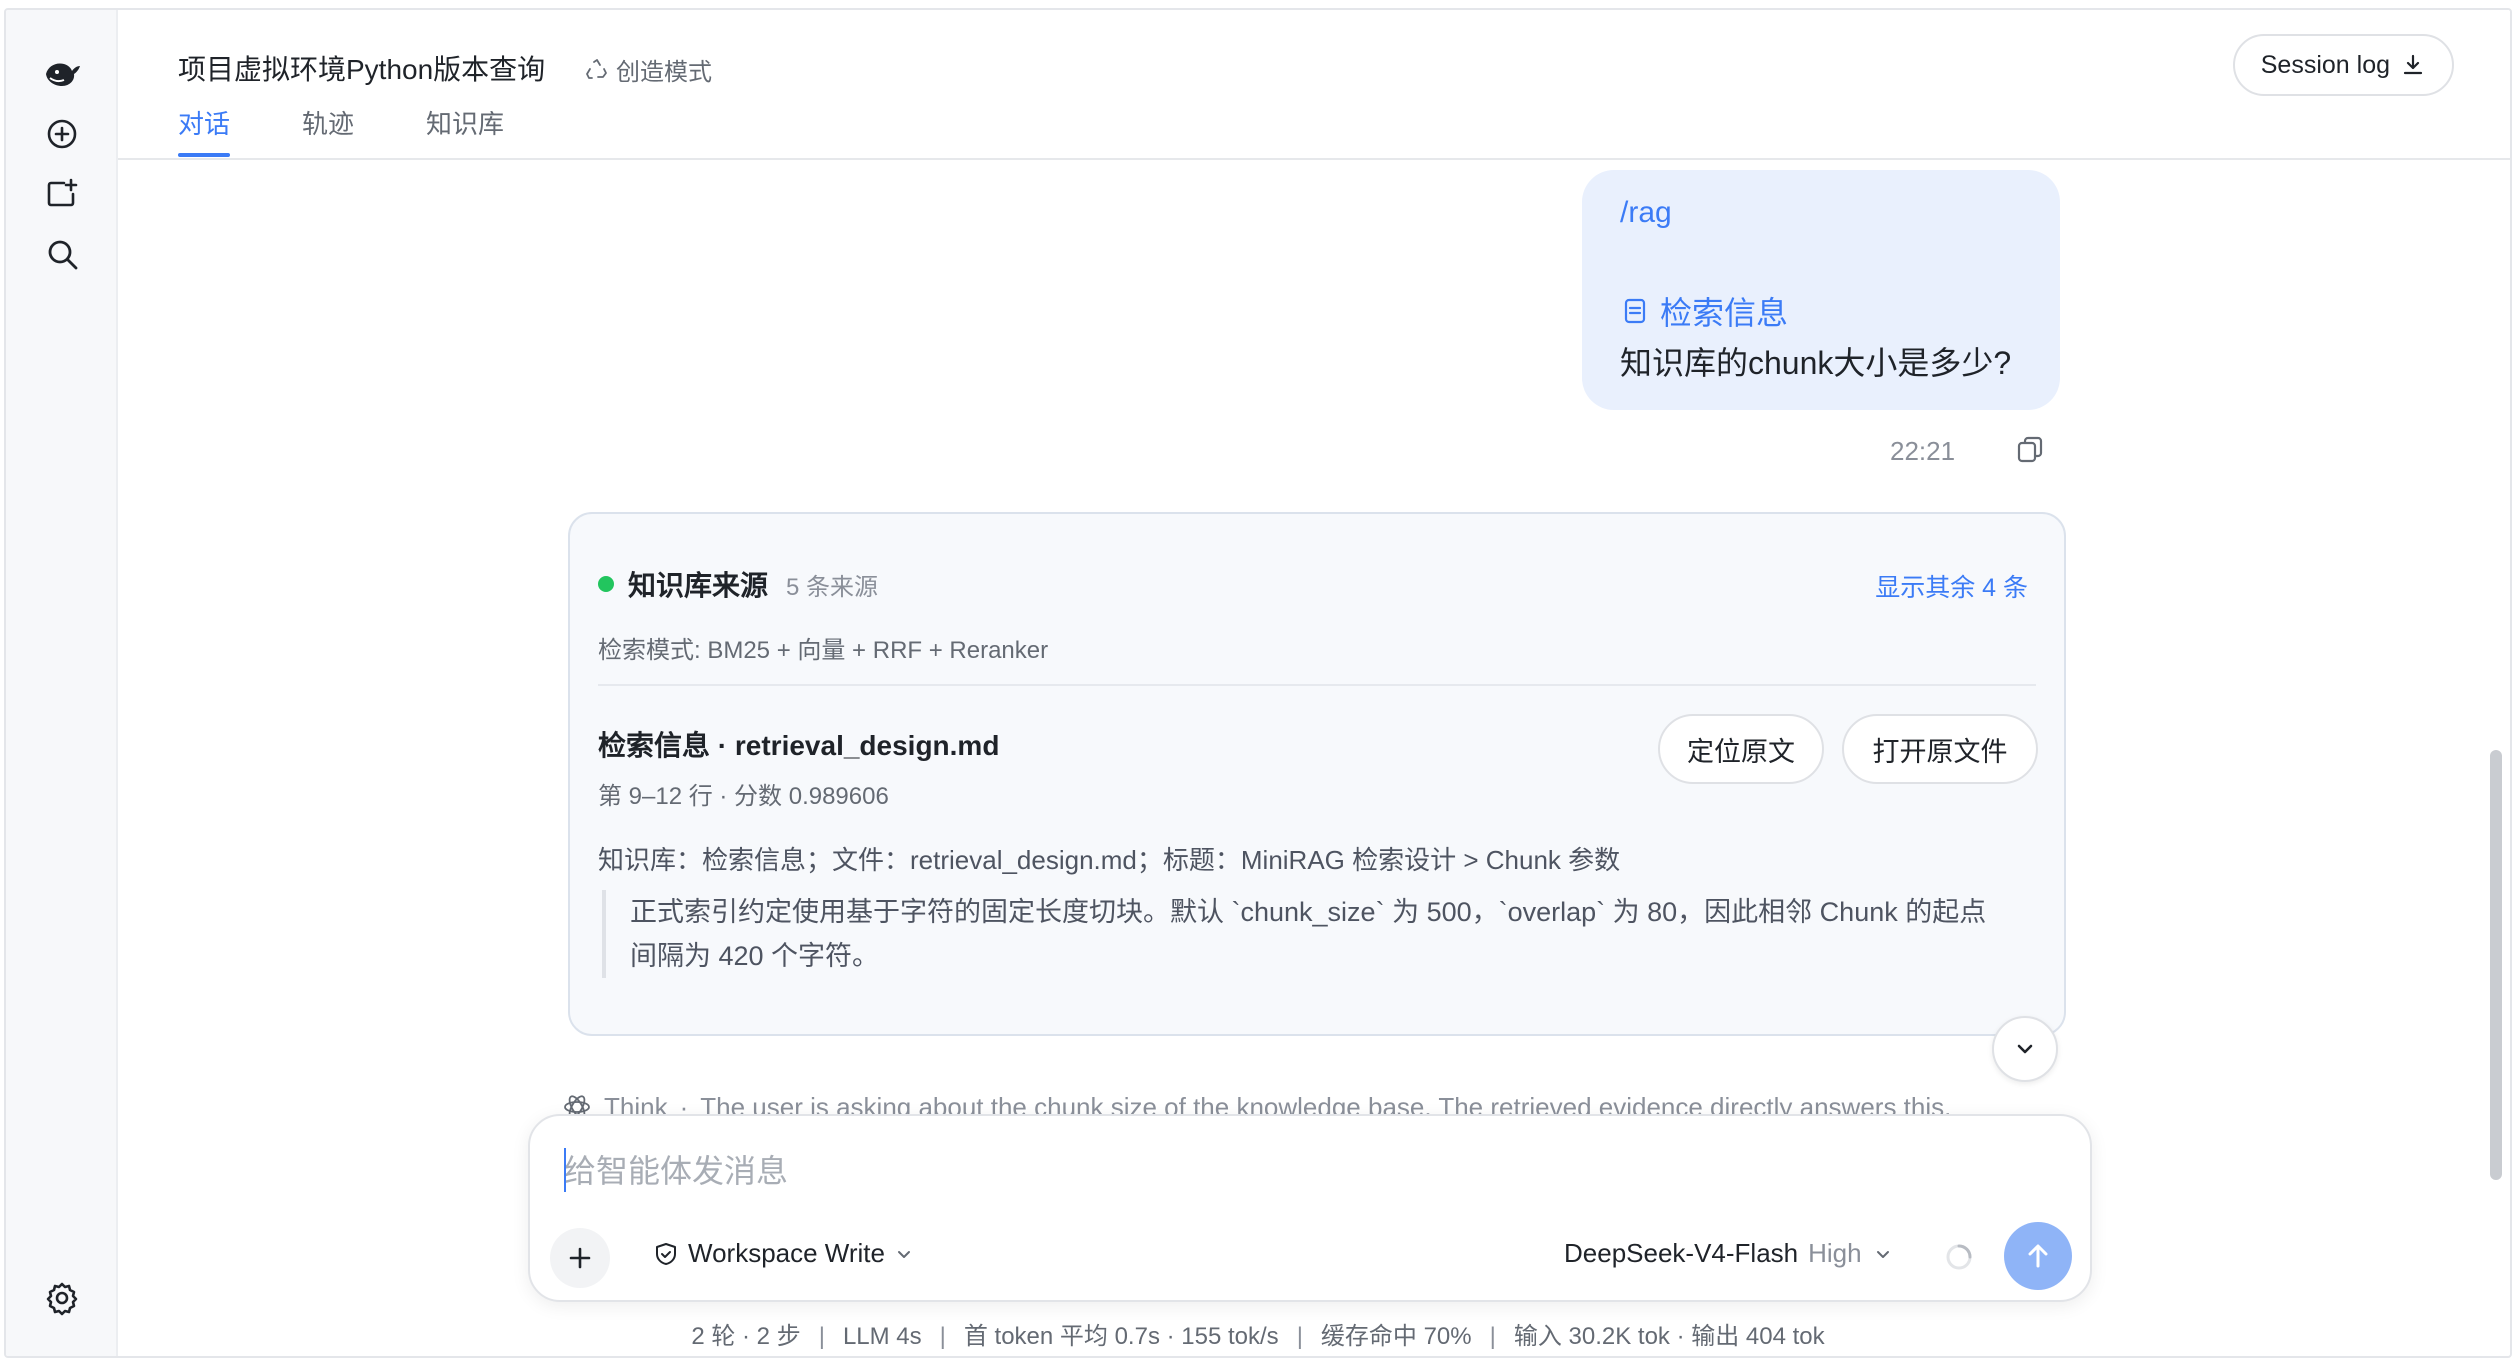 This screenshot has height=1362, width=2516. What do you see at coordinates (799, 745) in the screenshot?
I see `hit-title: 检索信息 · retrieval_design.md` at bounding box center [799, 745].